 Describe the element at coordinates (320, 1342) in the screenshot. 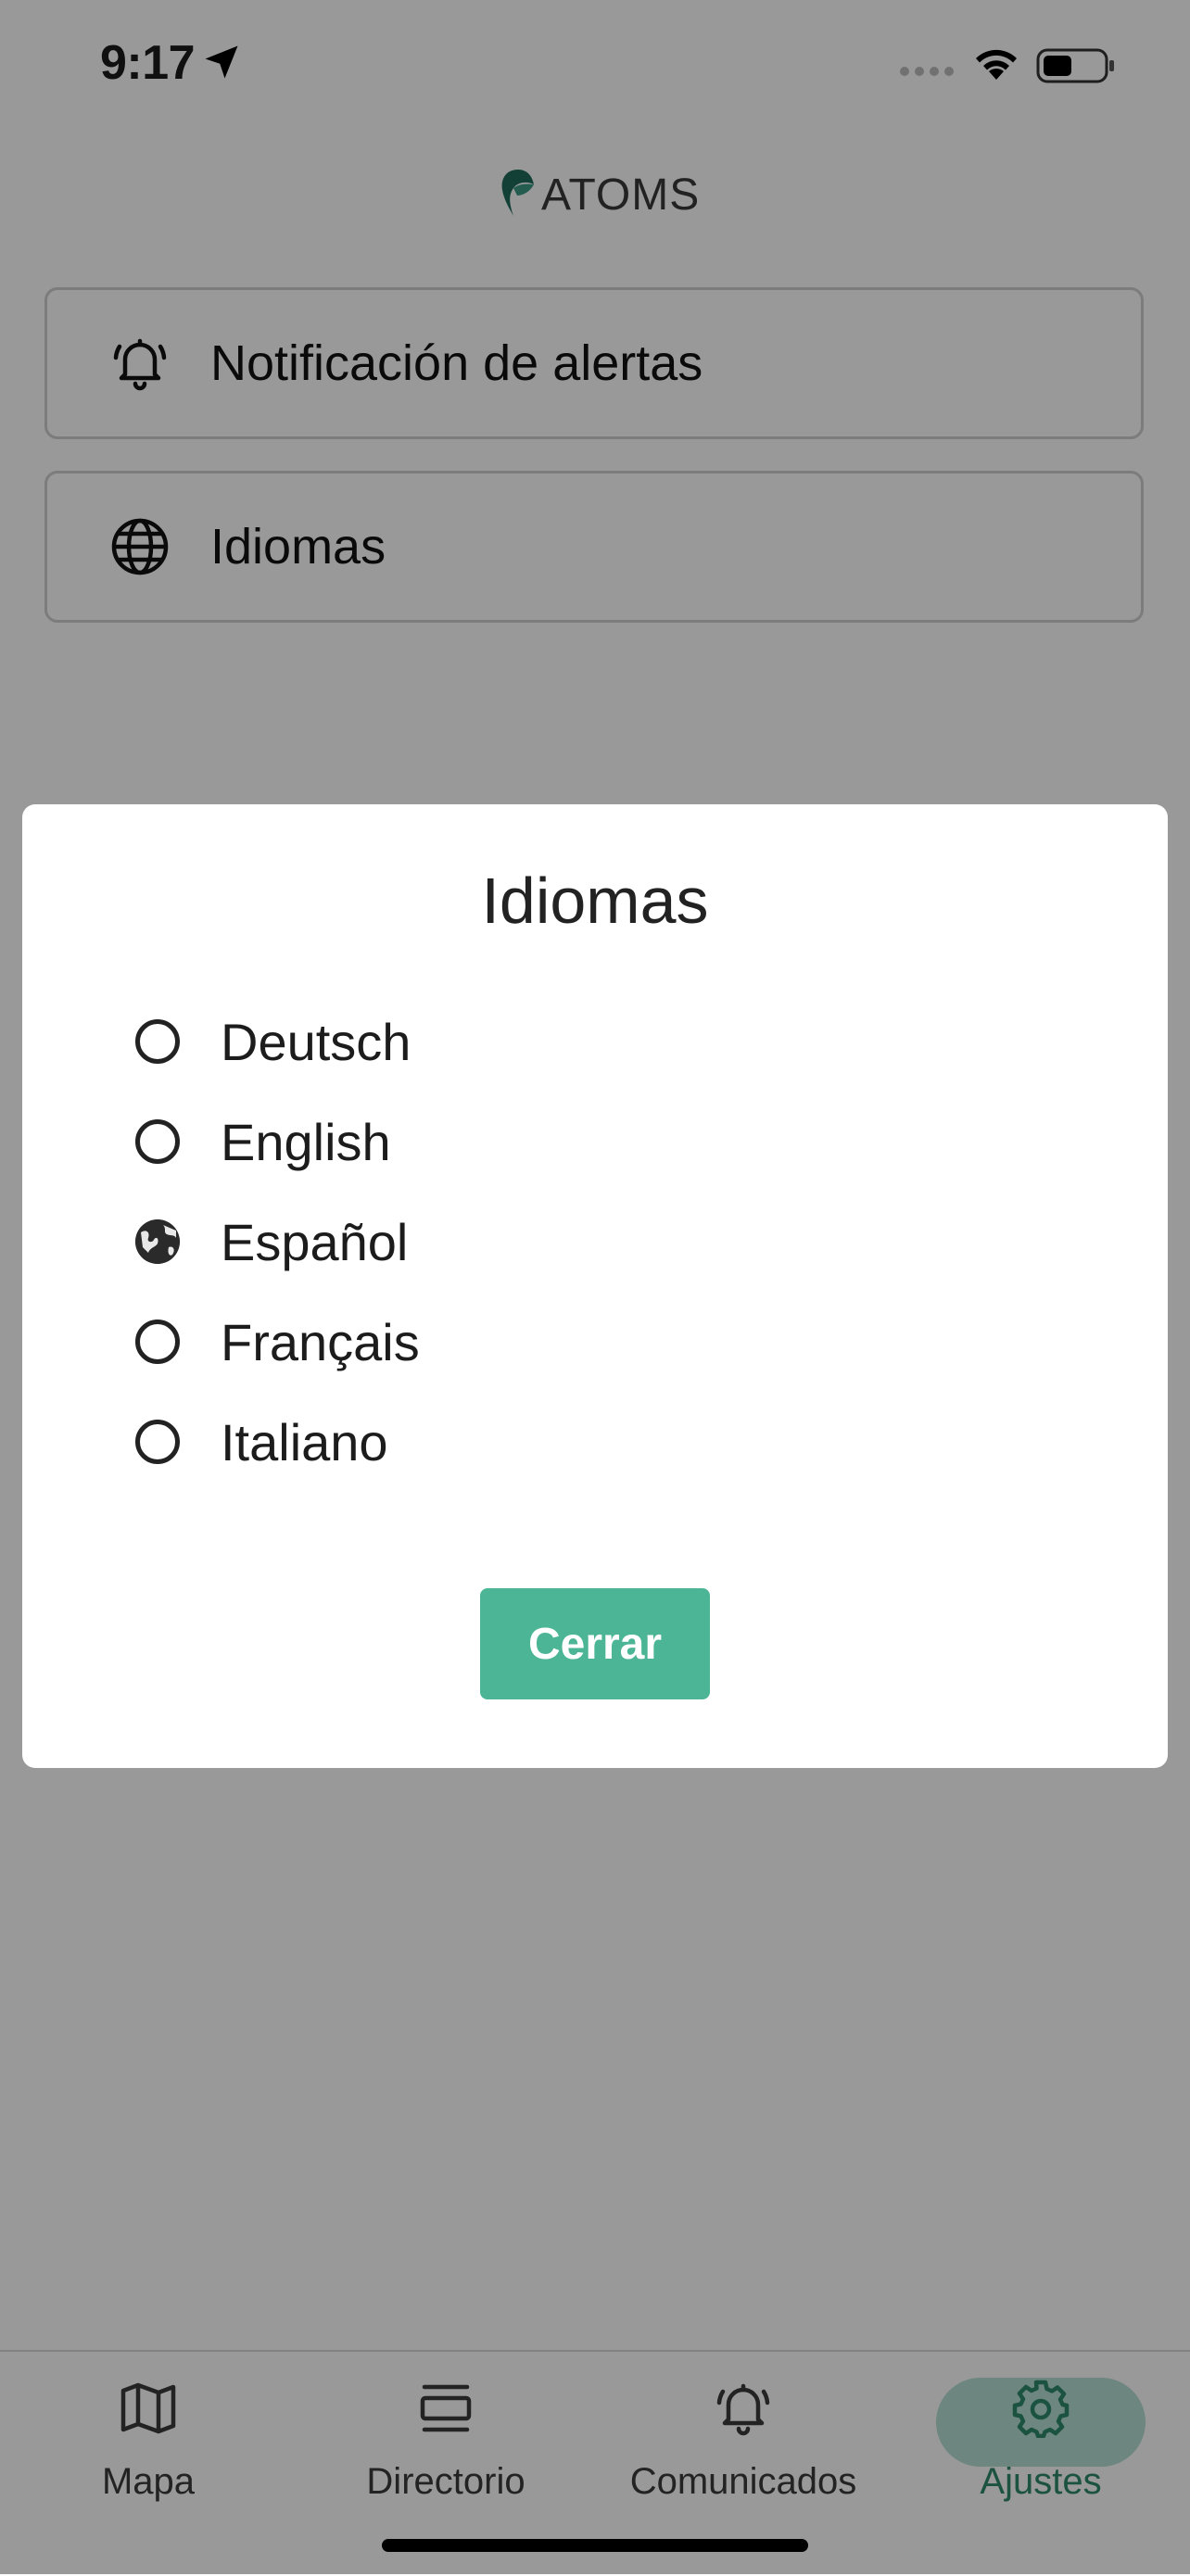

I see `language-option-label: Français` at that location.